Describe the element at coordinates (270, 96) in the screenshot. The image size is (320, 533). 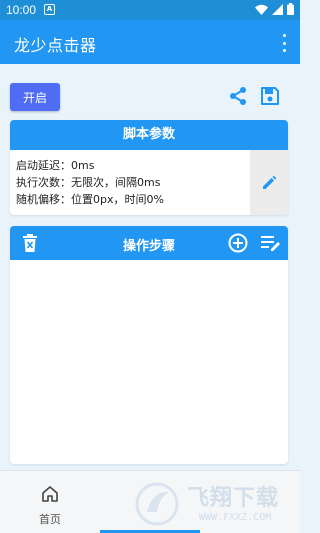
I see `save-icon` at that location.